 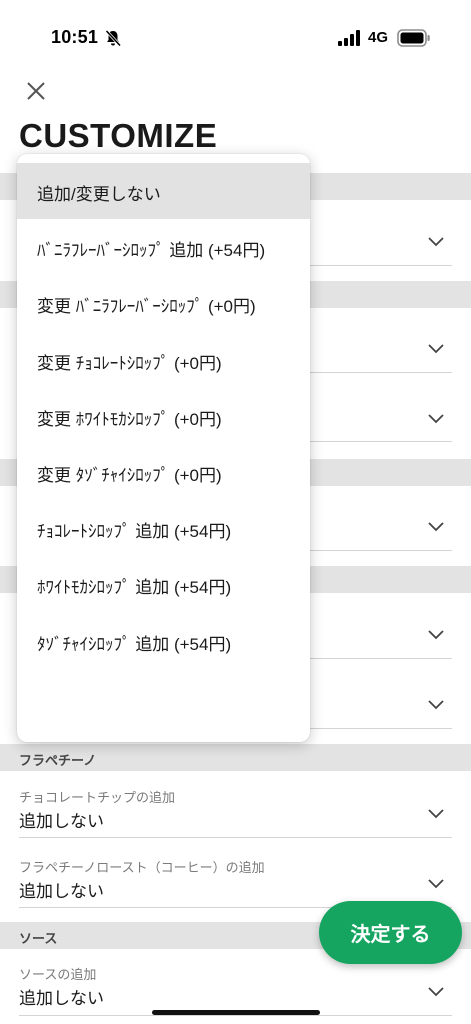 I want to click on page-title: CUSTOMIZE, so click(x=118, y=135).